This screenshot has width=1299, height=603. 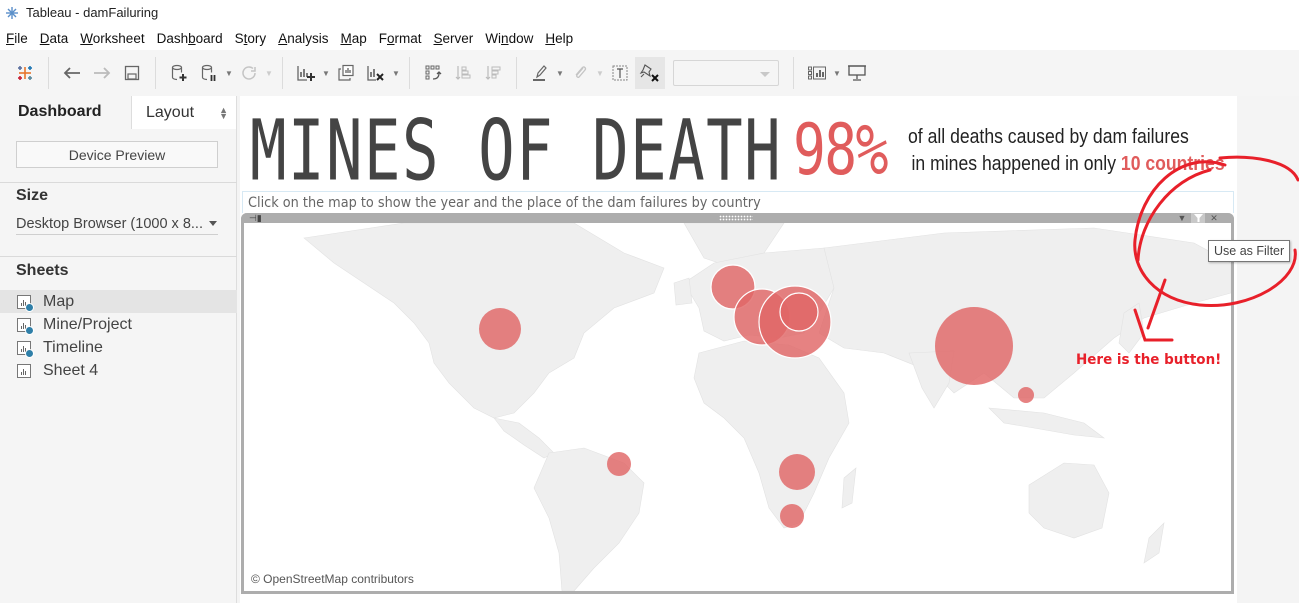 What do you see at coordinates (524, 438) in the screenshot?
I see `land-central-america` at bounding box center [524, 438].